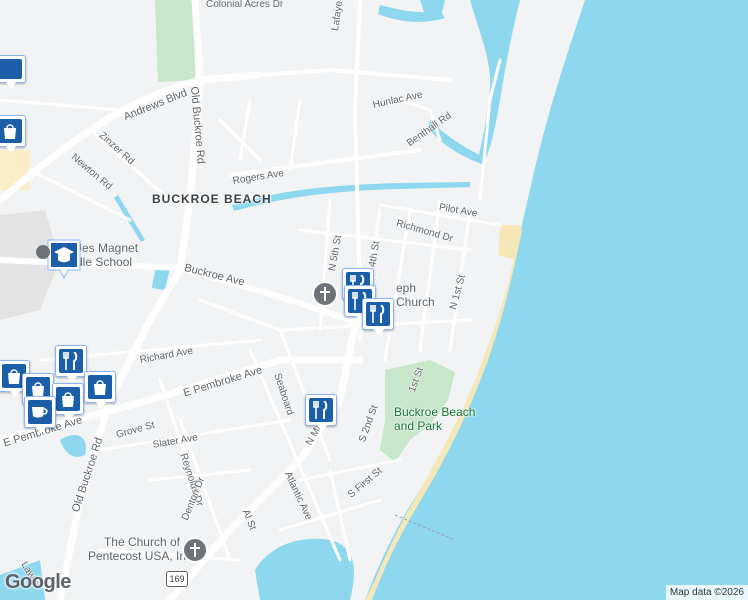 The width and height of the screenshot is (748, 600). Describe the element at coordinates (177, 579) in the screenshot. I see `route-169-shield: 169` at that location.